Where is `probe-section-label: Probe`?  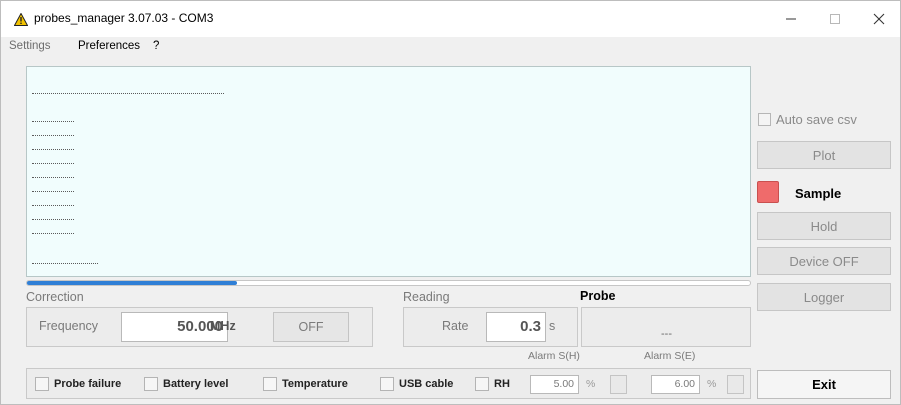 probe-section-label: Probe is located at coordinates (598, 296).